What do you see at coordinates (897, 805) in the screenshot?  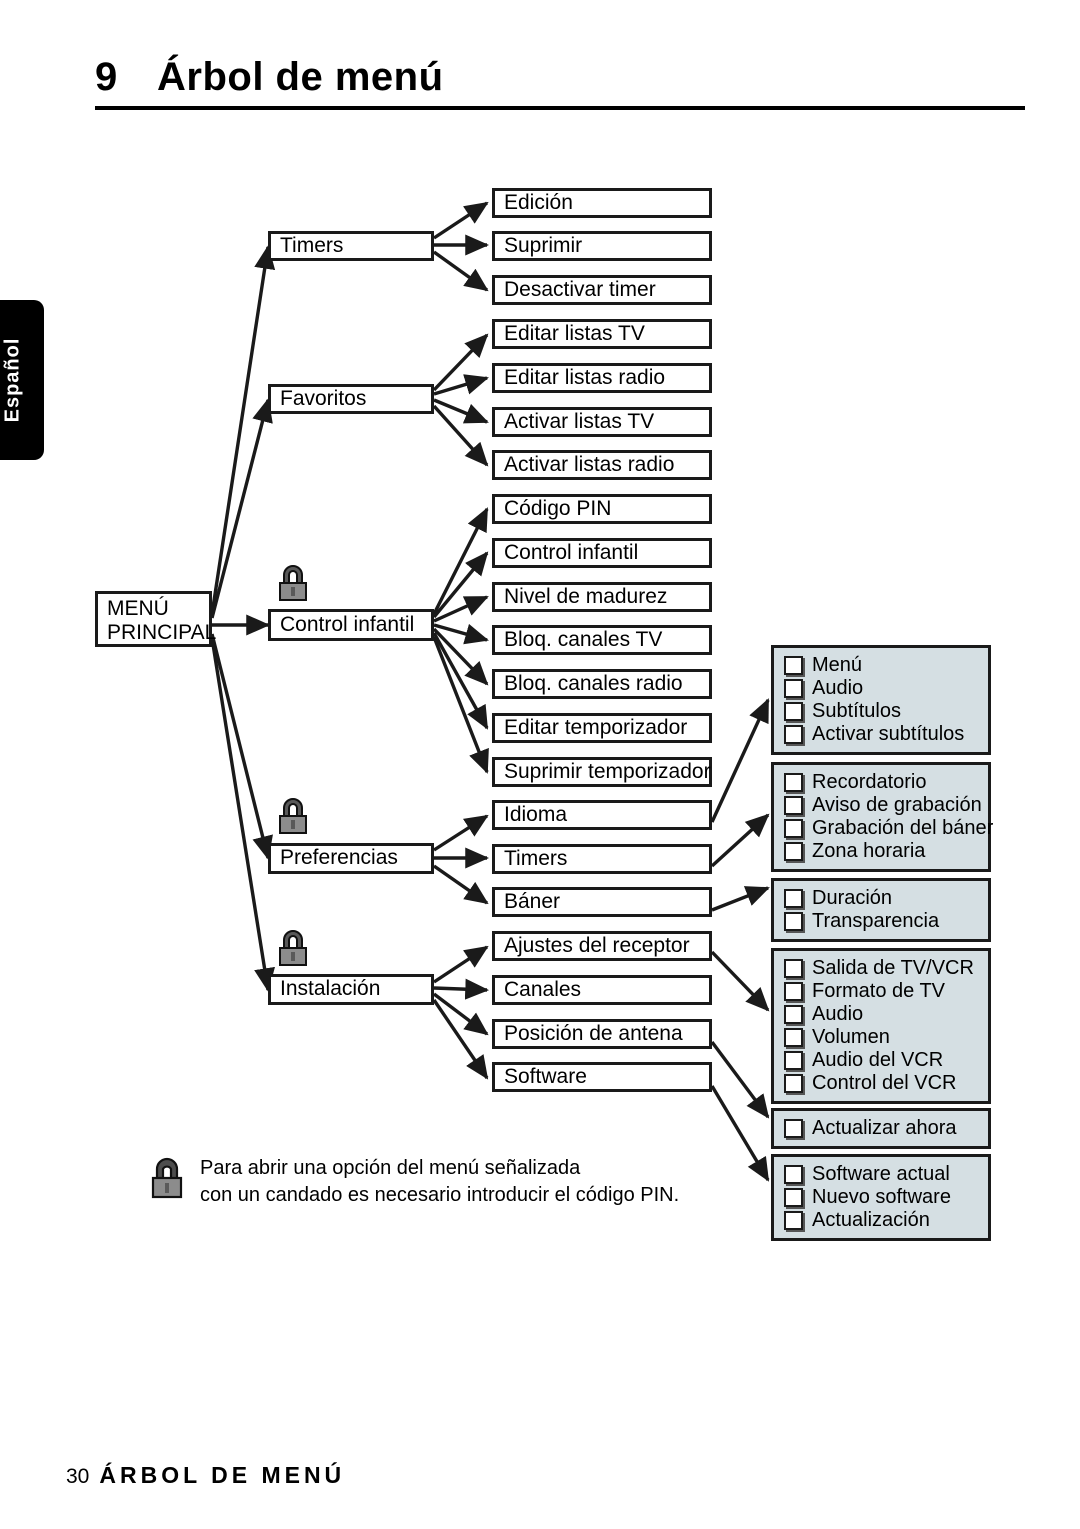 I see `option-label: Aviso de grabación` at bounding box center [897, 805].